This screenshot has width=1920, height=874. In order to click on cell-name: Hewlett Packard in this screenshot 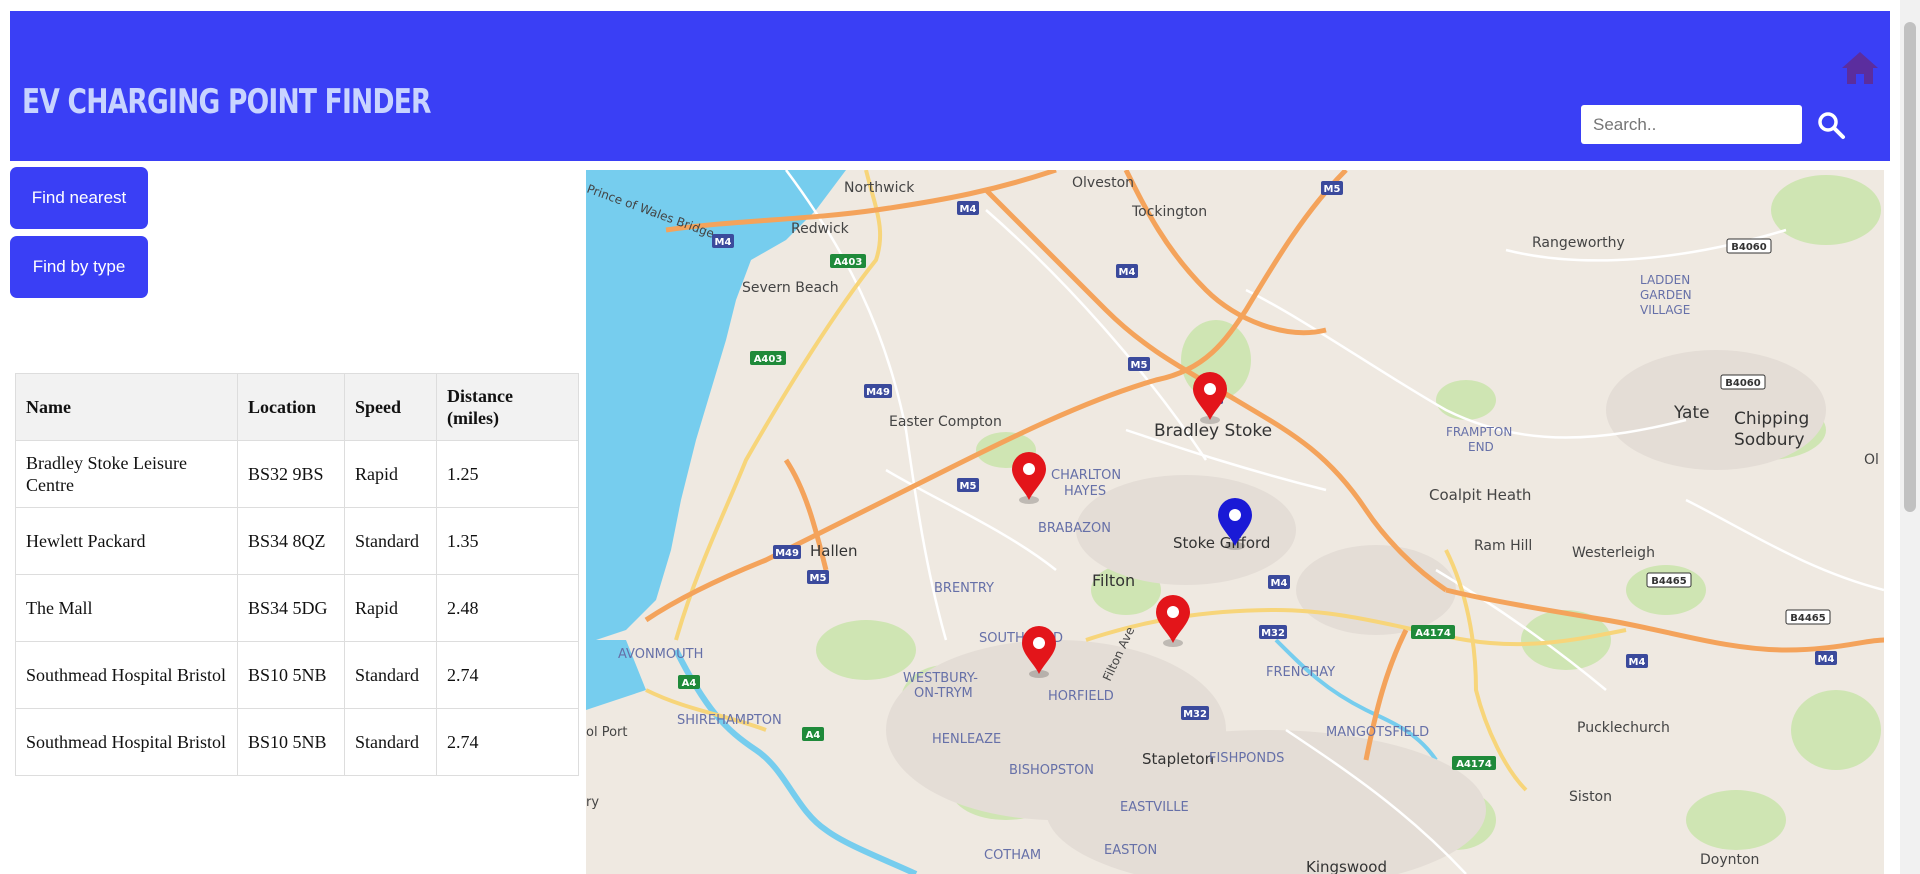, I will do `click(126, 541)`.